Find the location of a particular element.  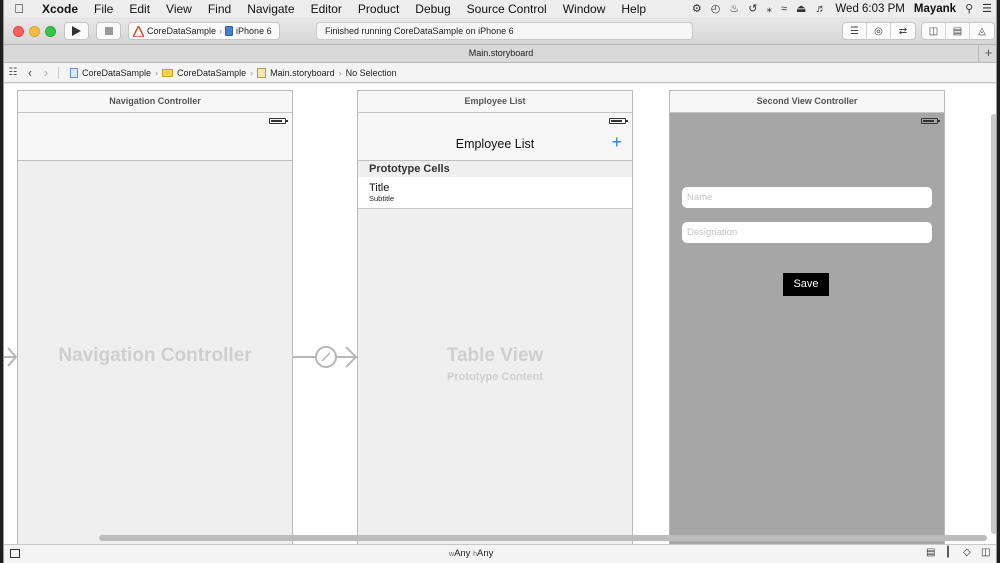

breadcrumb-selection: No Selection is located at coordinates (371, 73).